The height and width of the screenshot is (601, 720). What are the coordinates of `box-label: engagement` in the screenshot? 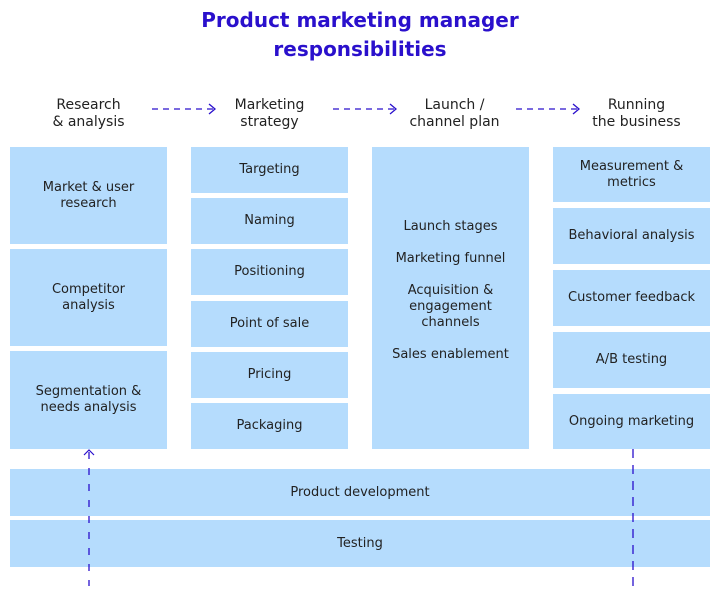 It's located at (450, 306).